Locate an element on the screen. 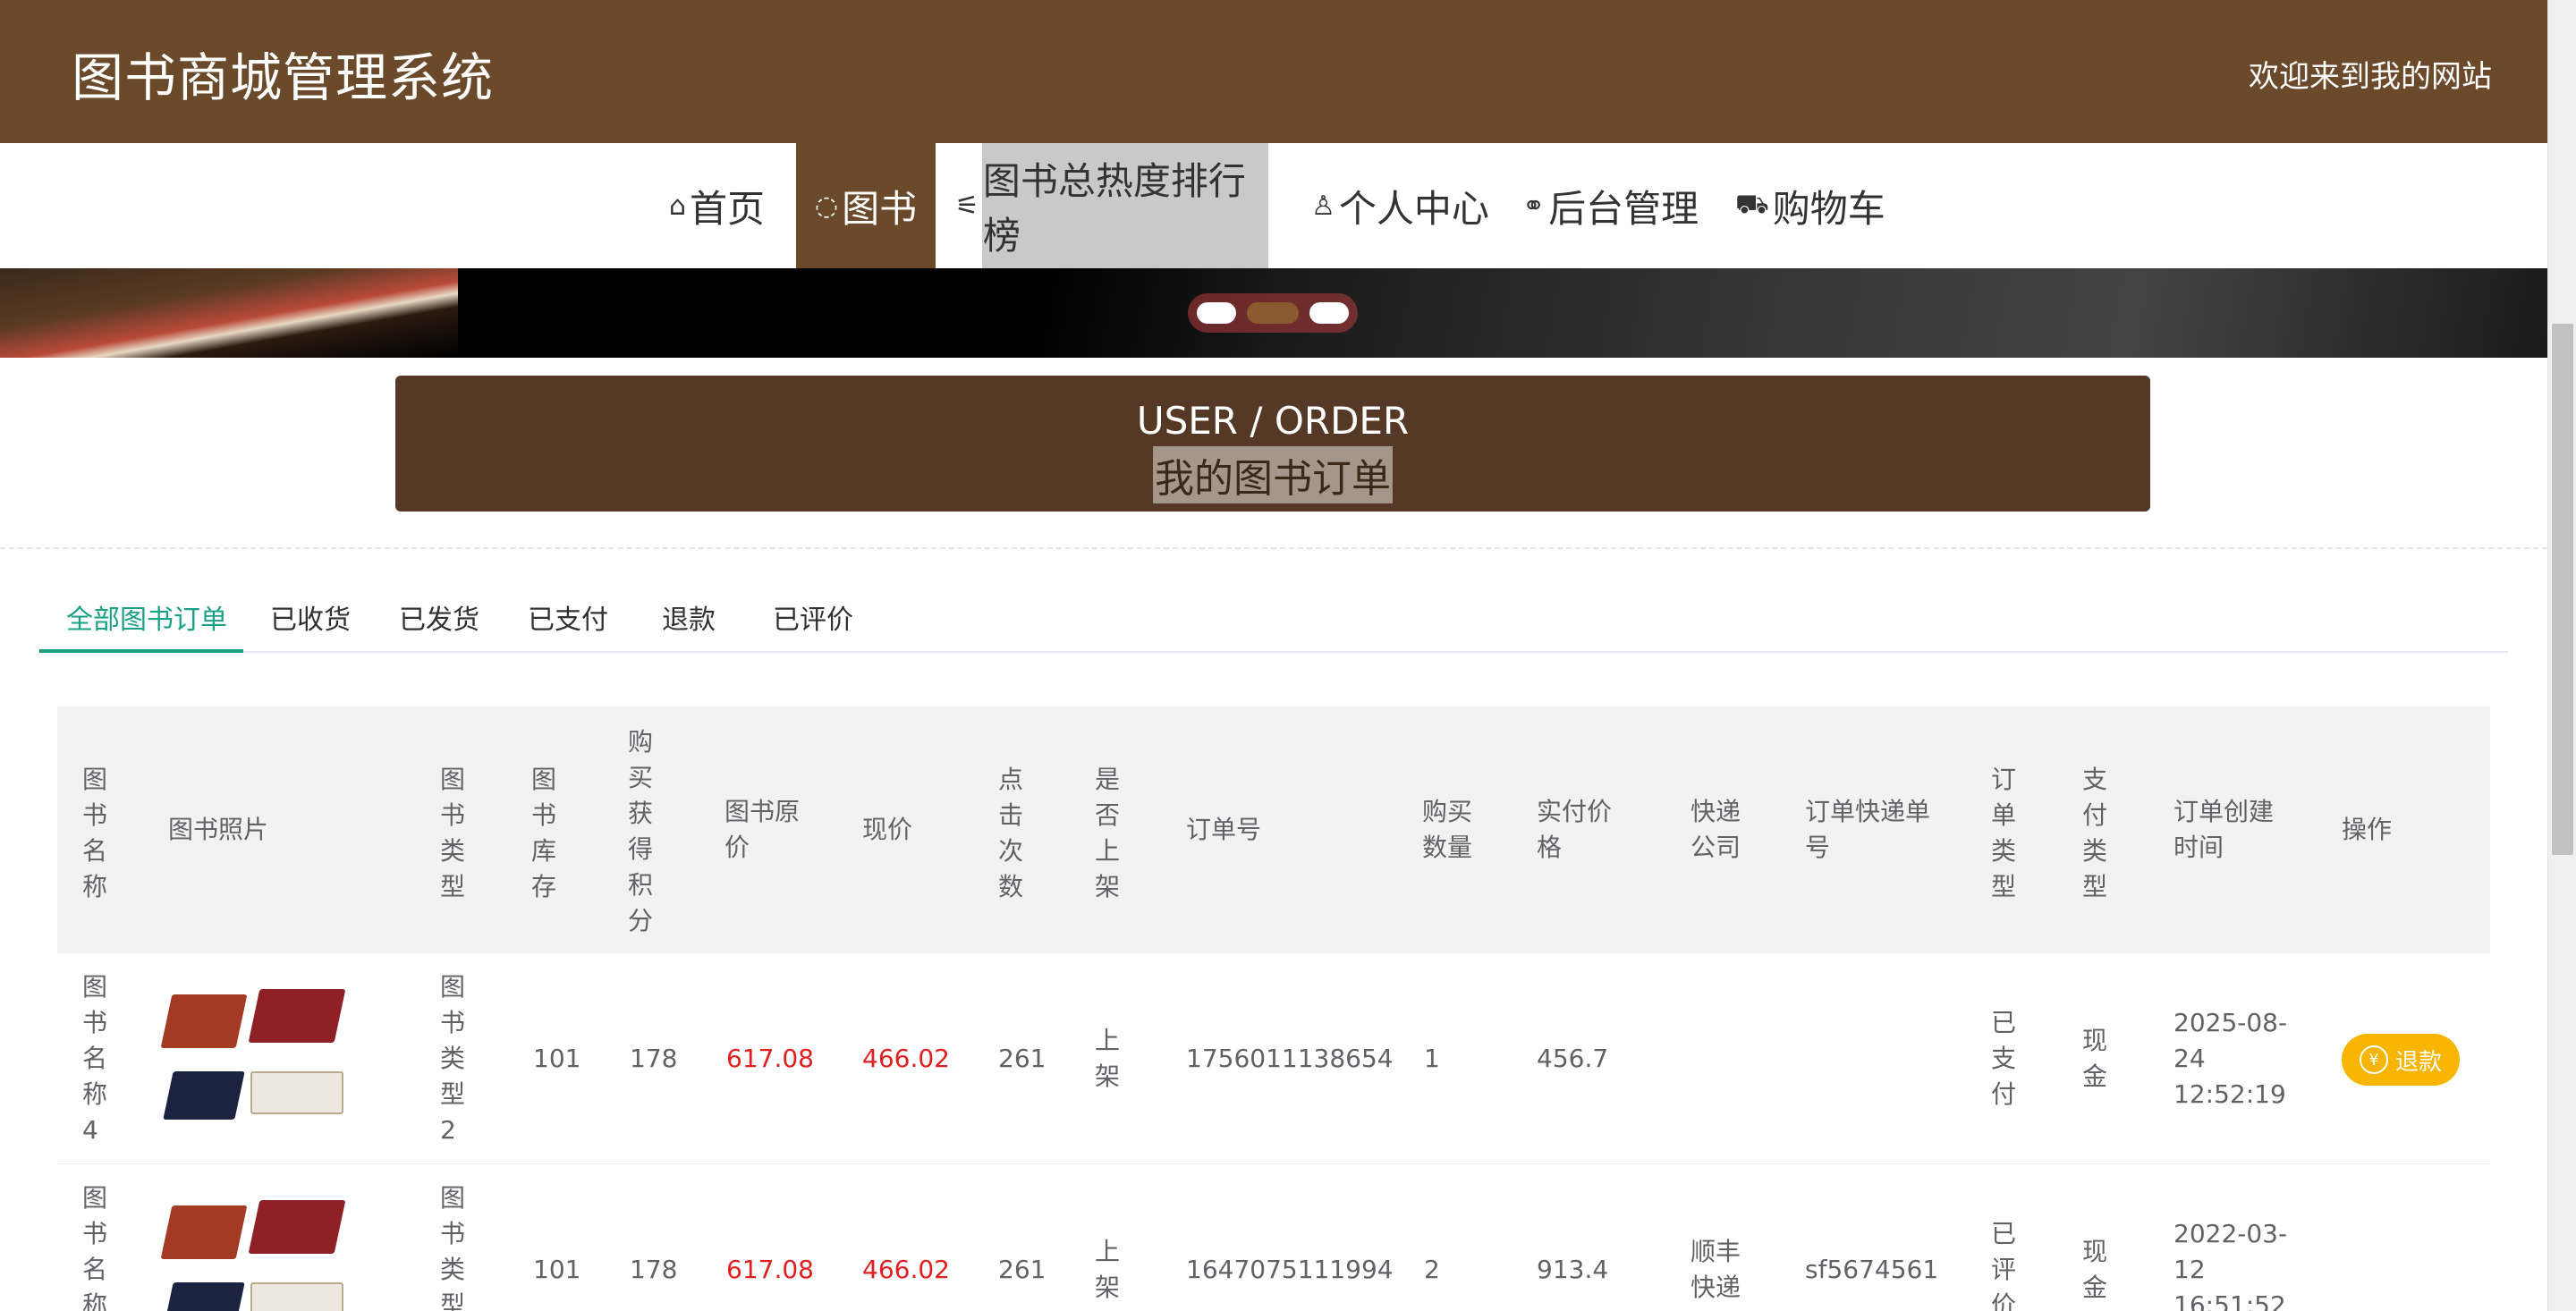 The height and width of the screenshot is (1311, 2576). nav-home: ⌂ 首页 is located at coordinates (717, 205).